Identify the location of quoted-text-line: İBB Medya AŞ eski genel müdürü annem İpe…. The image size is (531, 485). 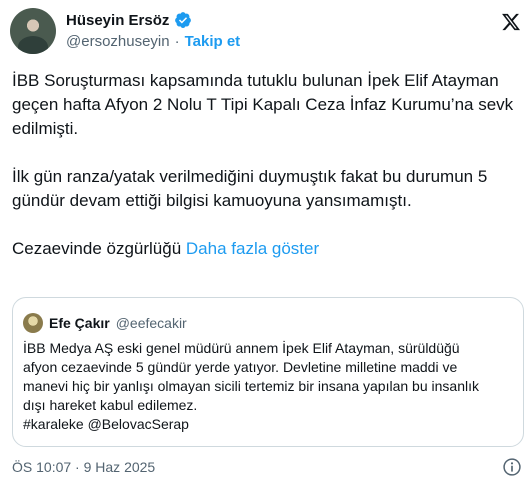
(241, 348).